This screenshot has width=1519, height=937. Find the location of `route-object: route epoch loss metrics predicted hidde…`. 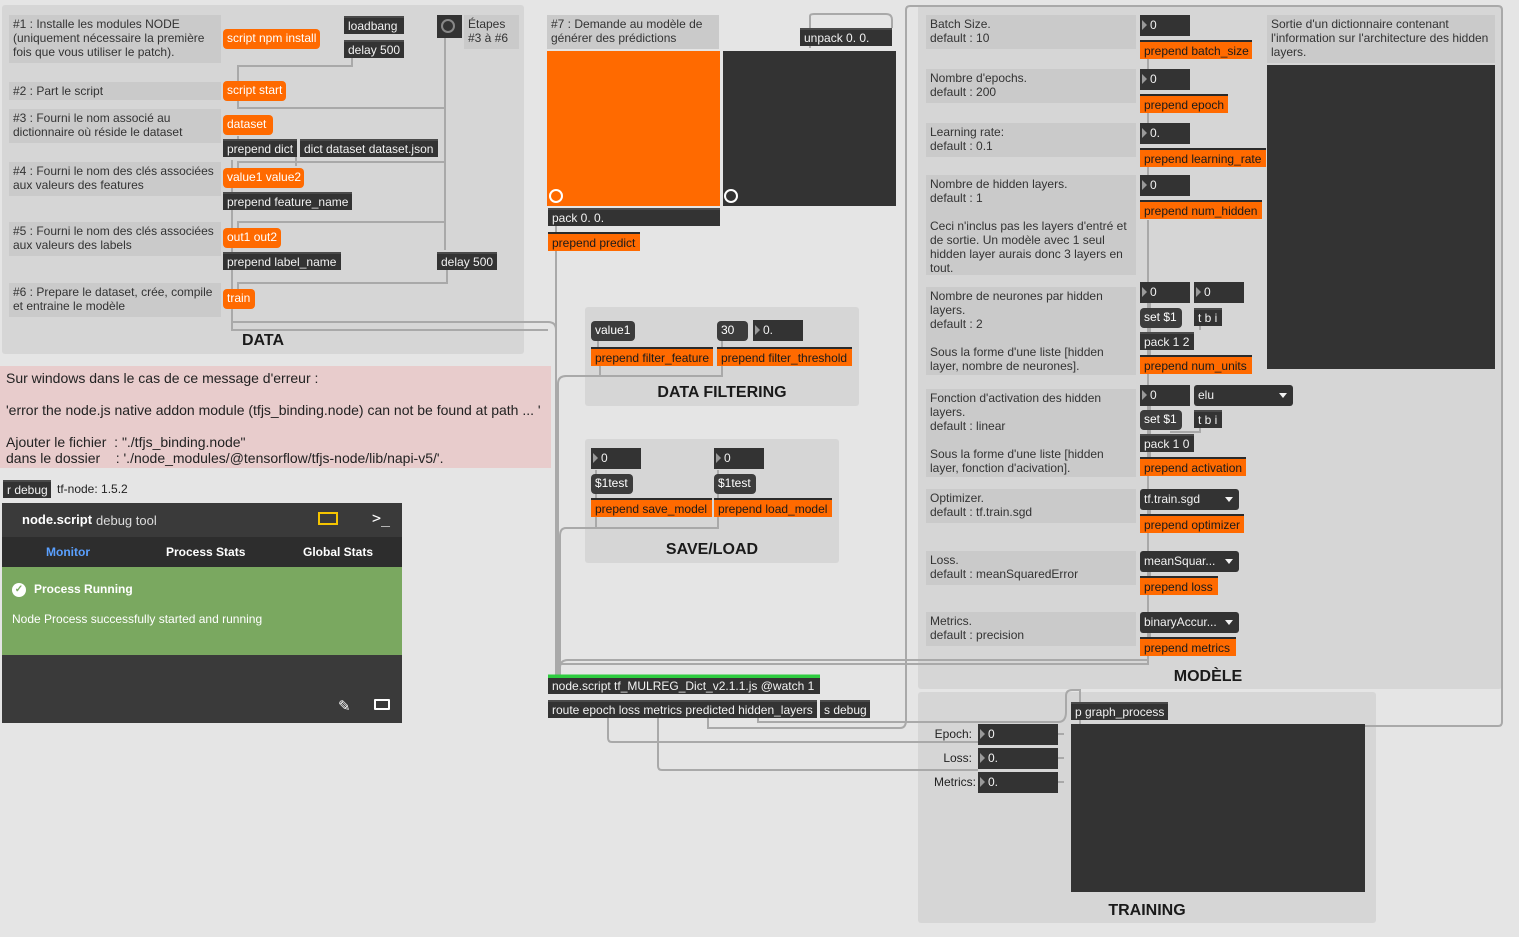

route-object: route epoch loss metrics predicted hidde… is located at coordinates (682, 709).